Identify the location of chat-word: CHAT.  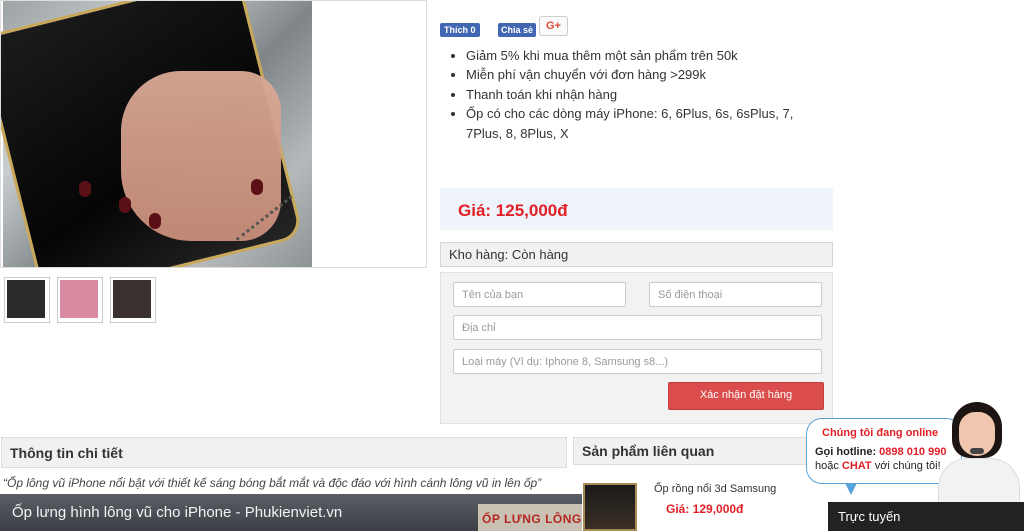
(857, 466).